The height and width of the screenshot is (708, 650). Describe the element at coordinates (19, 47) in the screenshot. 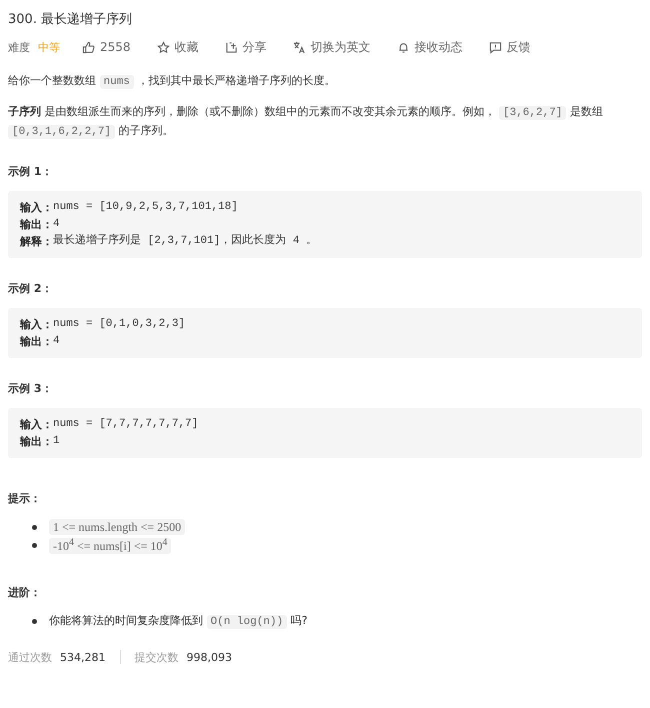

I see `difficulty-label: 难度` at that location.